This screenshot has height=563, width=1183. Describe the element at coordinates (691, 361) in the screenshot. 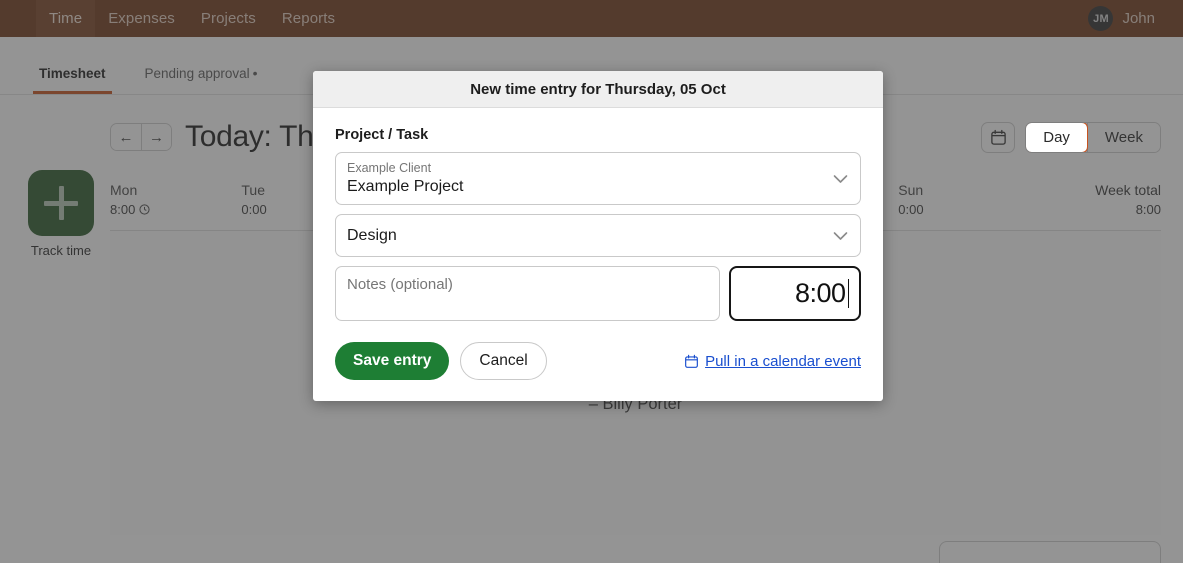

I see `calendar-icon` at that location.